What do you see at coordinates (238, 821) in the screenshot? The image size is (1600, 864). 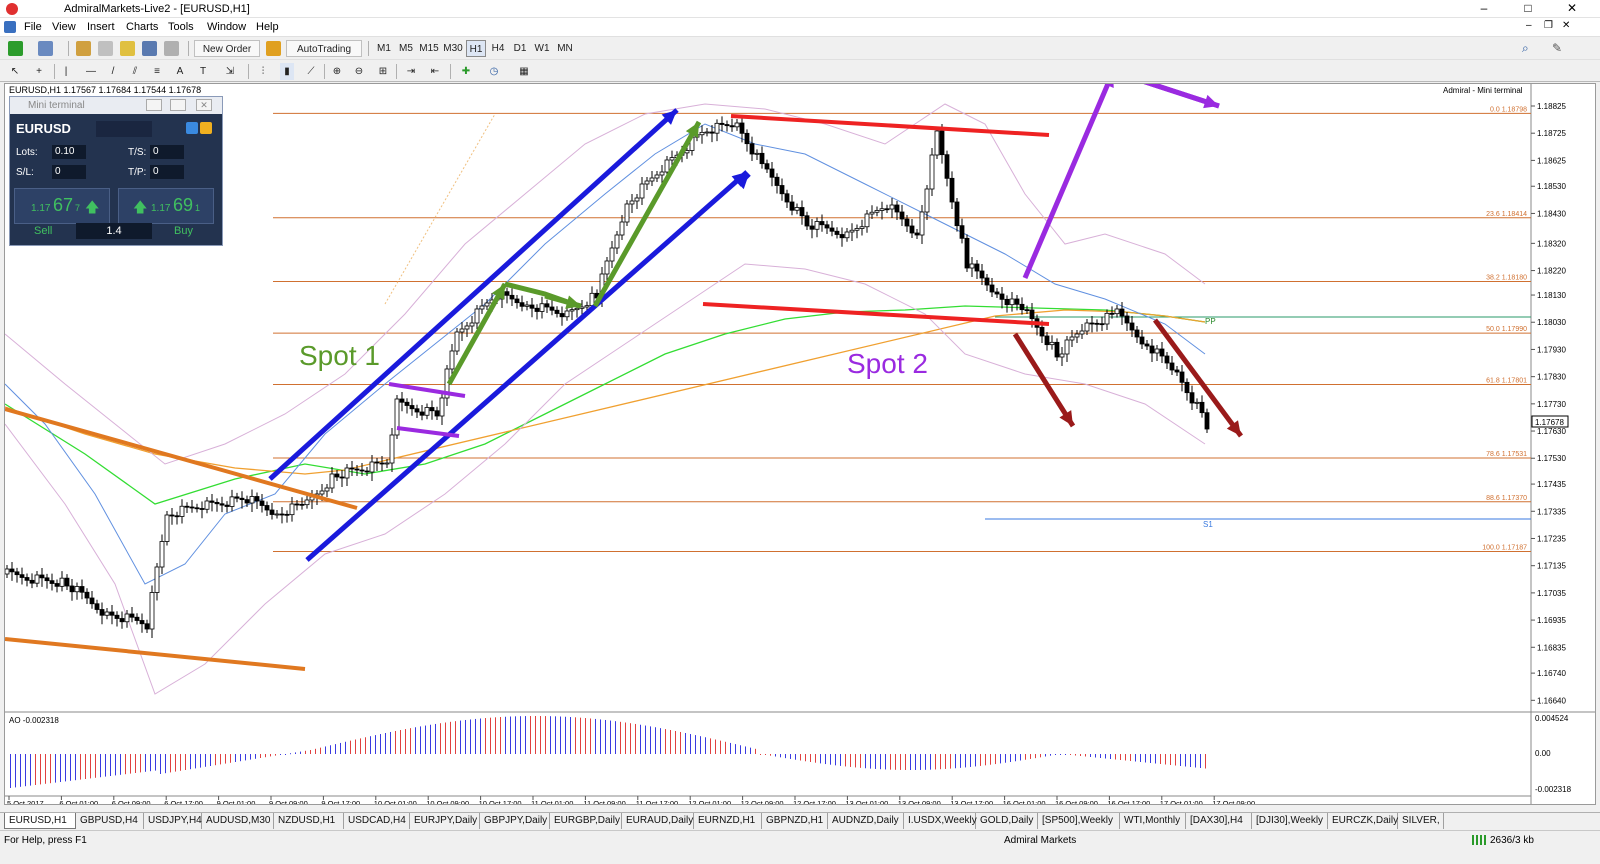 I see `chart-tab: AUDUSD,M30` at bounding box center [238, 821].